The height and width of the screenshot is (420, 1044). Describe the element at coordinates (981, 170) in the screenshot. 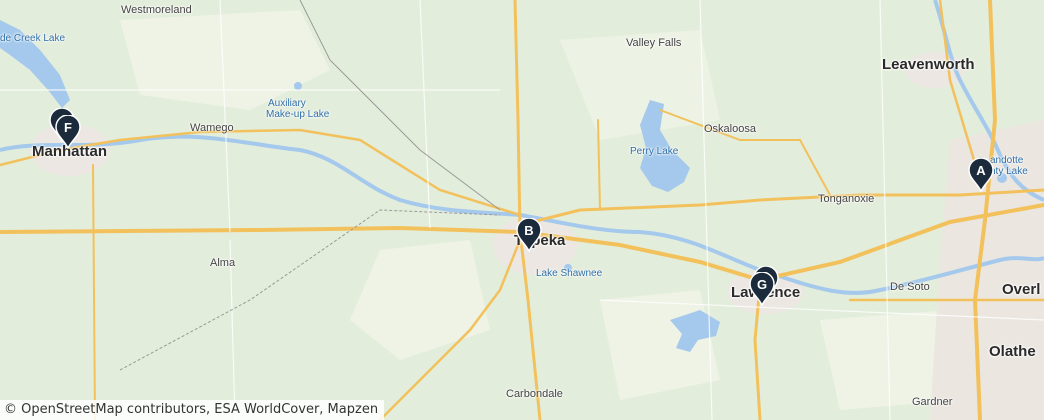

I see `marker-label: A` at that location.